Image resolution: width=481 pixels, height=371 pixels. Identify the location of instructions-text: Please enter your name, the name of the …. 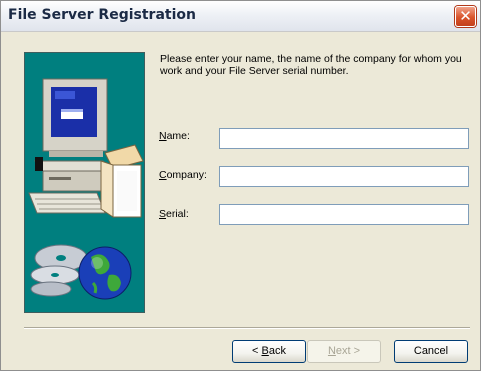
(311, 65).